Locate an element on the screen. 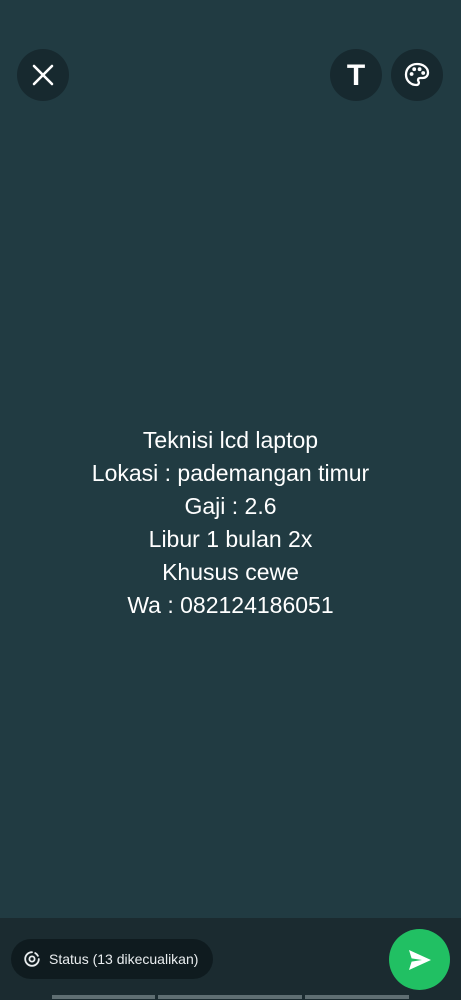  palette-icon is located at coordinates (417, 74).